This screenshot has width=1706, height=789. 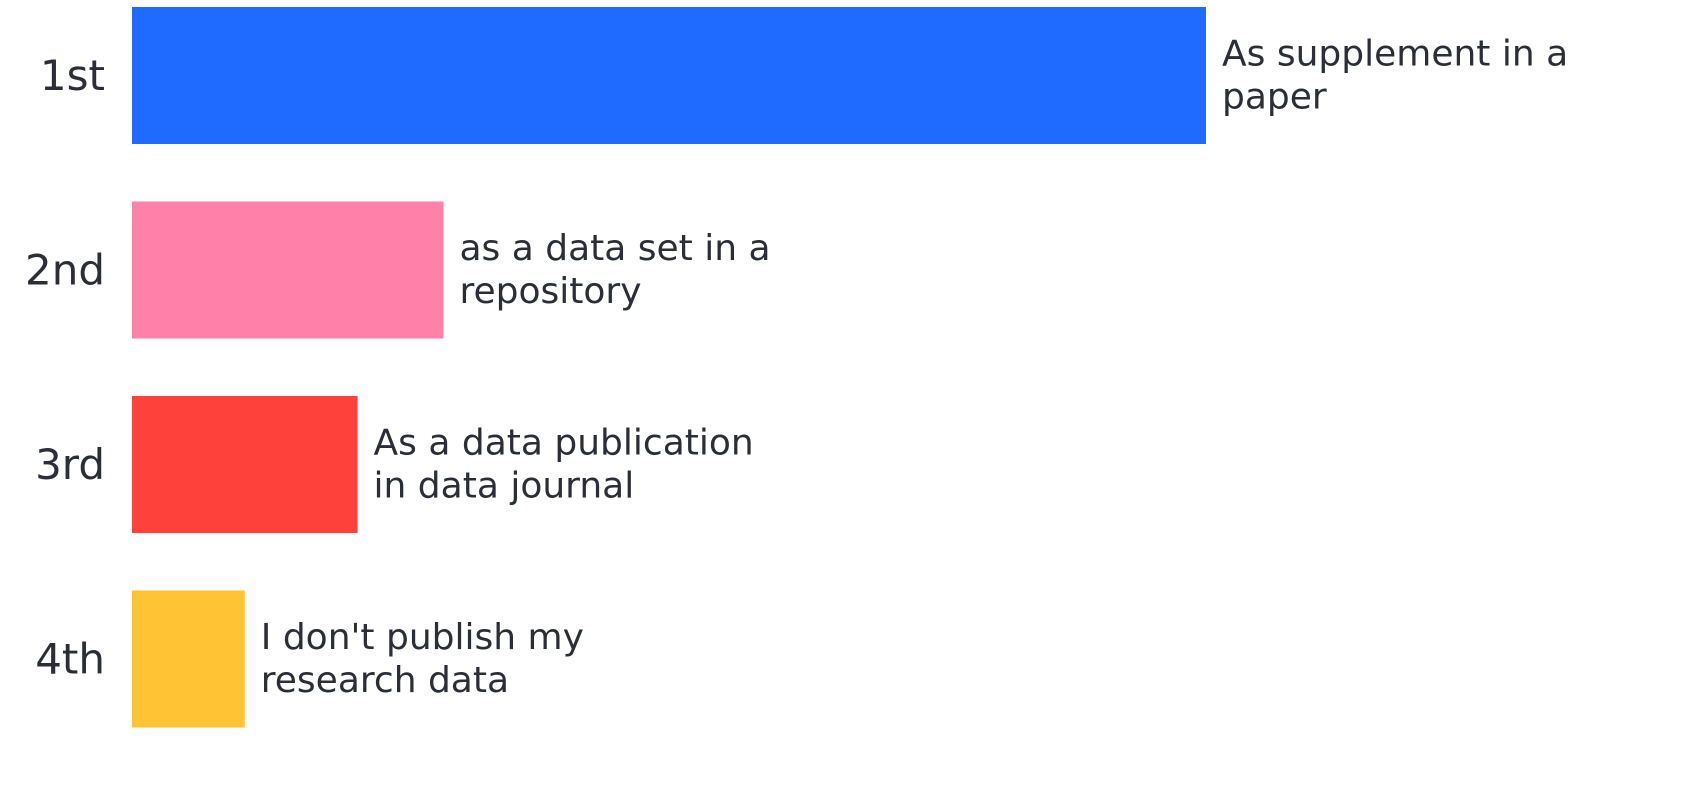 I want to click on bar-label-line: As supplement in a, so click(x=1395, y=54).